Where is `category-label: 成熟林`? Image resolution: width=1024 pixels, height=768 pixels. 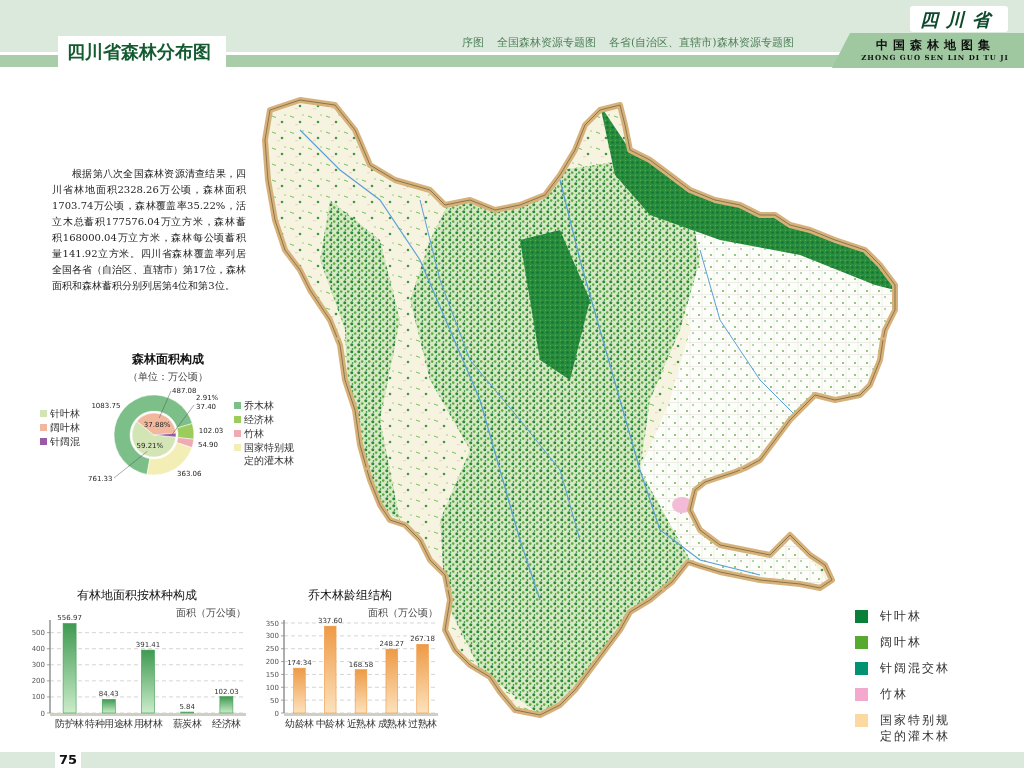 category-label: 成熟林 is located at coordinates (392, 723).